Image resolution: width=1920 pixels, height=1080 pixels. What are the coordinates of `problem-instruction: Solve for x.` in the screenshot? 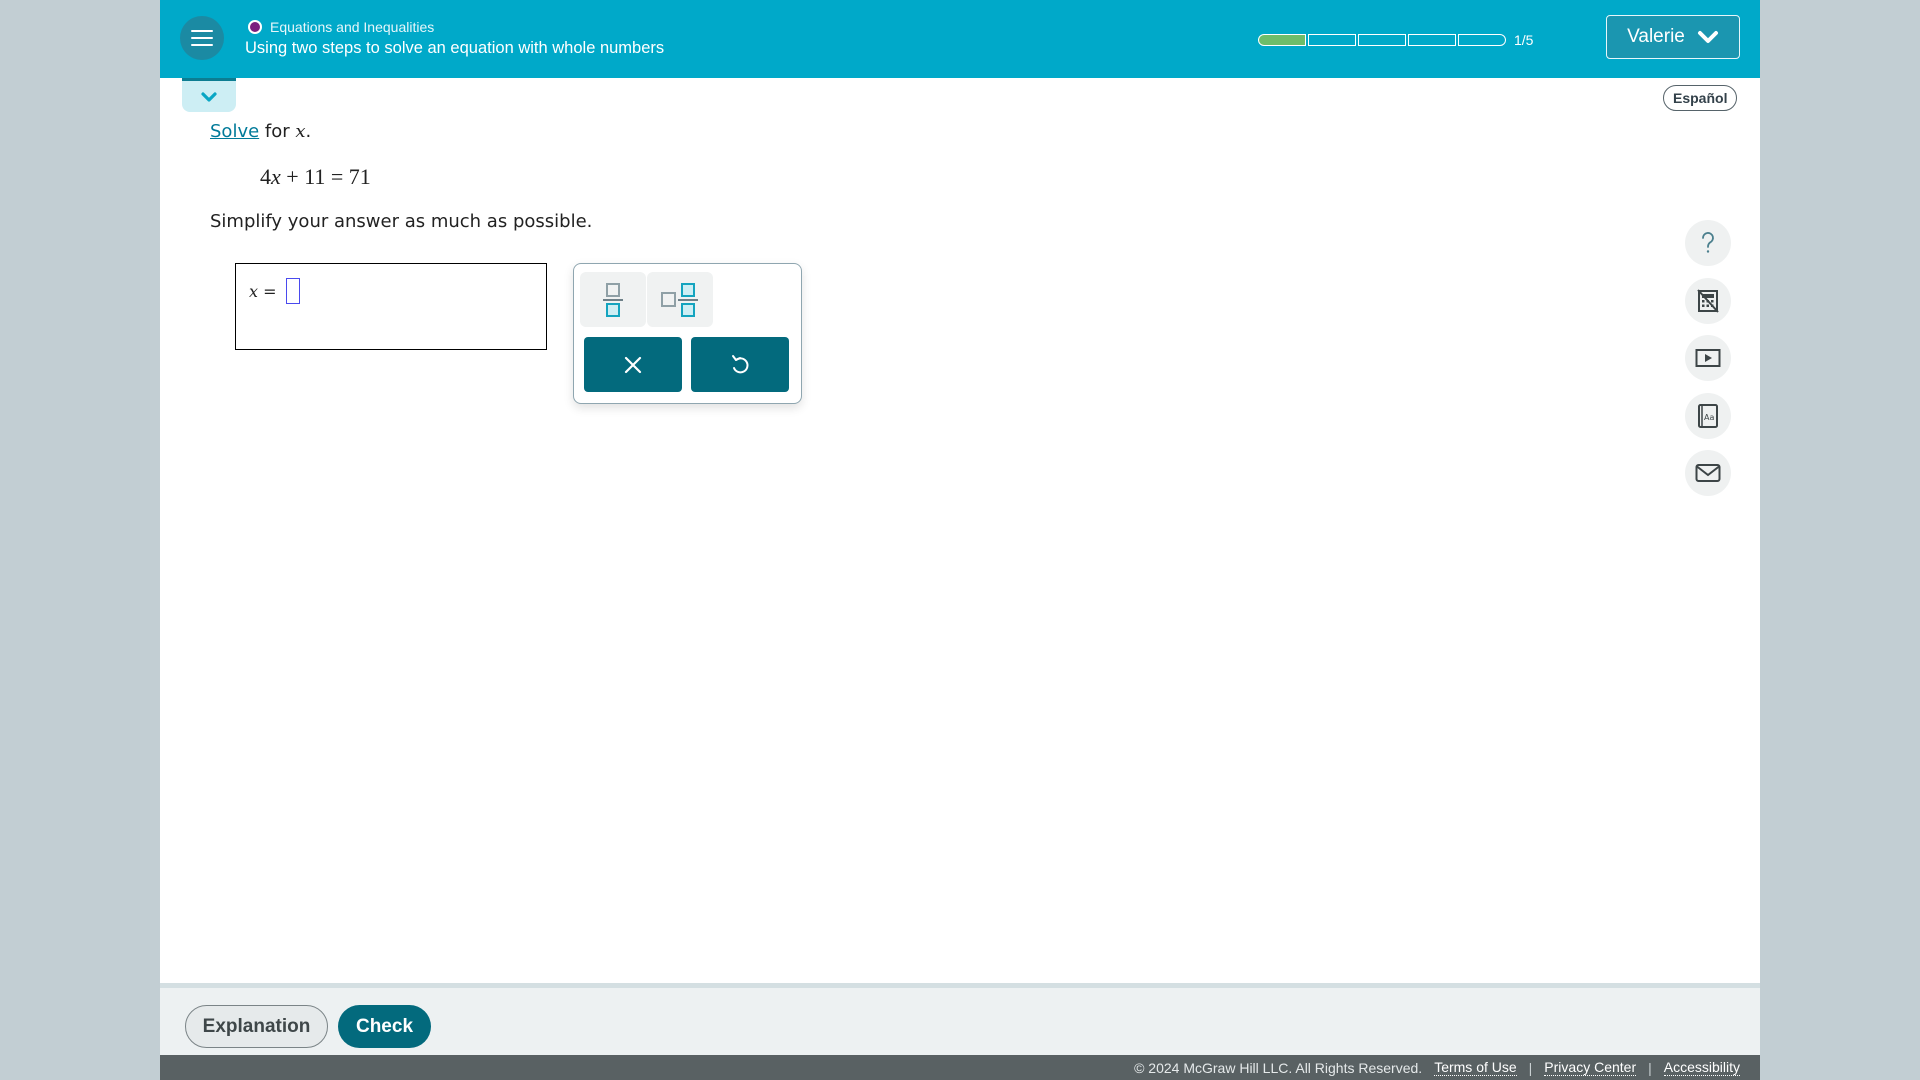 It's located at (260, 131).